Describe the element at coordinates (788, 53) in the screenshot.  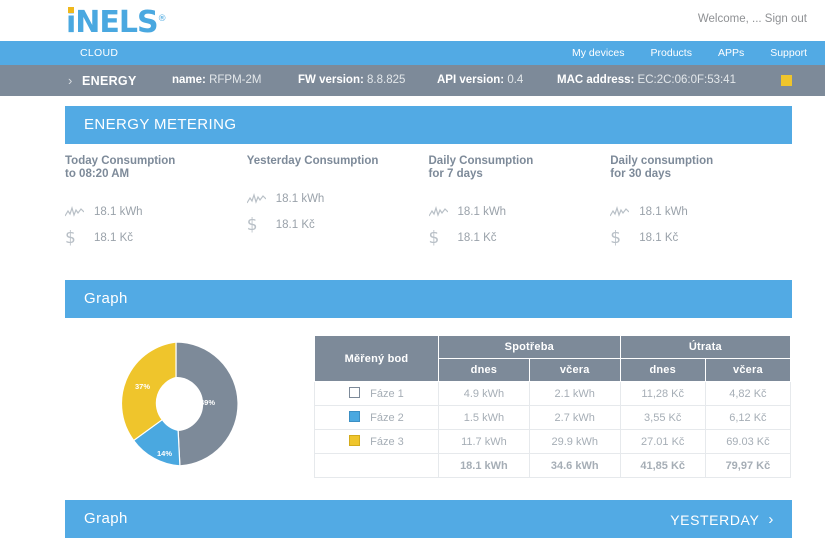
I see `nav-item-support: Support` at that location.